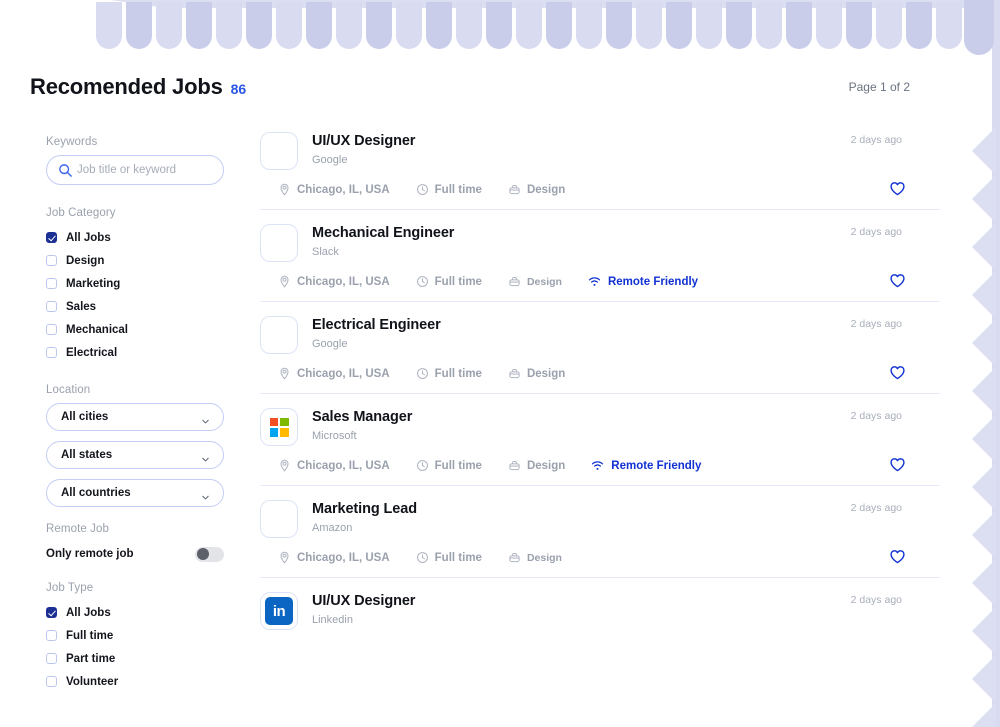 This screenshot has height=727, width=1000. What do you see at coordinates (135, 455) in the screenshot?
I see `select-all-states: All states` at bounding box center [135, 455].